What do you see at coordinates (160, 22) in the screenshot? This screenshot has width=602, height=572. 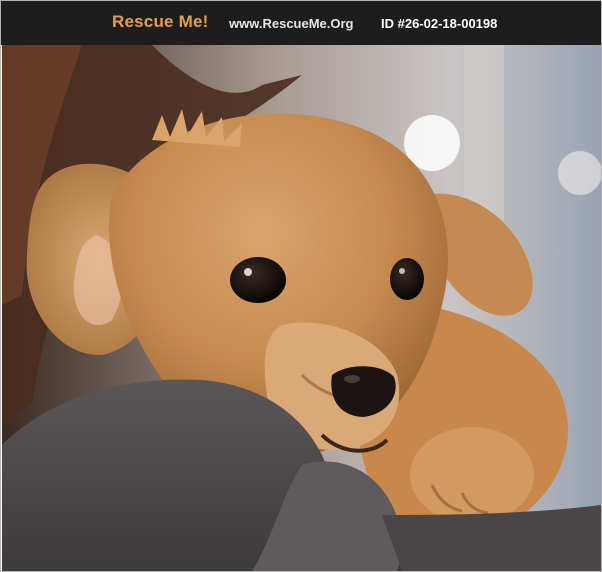 I see `brand-logo: Rescue Me!` at bounding box center [160, 22].